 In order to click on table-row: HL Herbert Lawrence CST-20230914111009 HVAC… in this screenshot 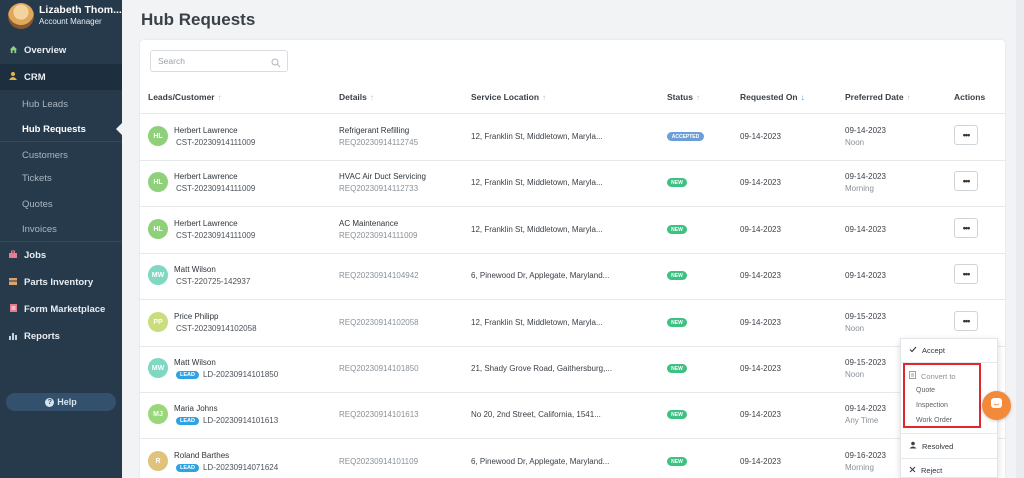, I will do `click(572, 183)`.